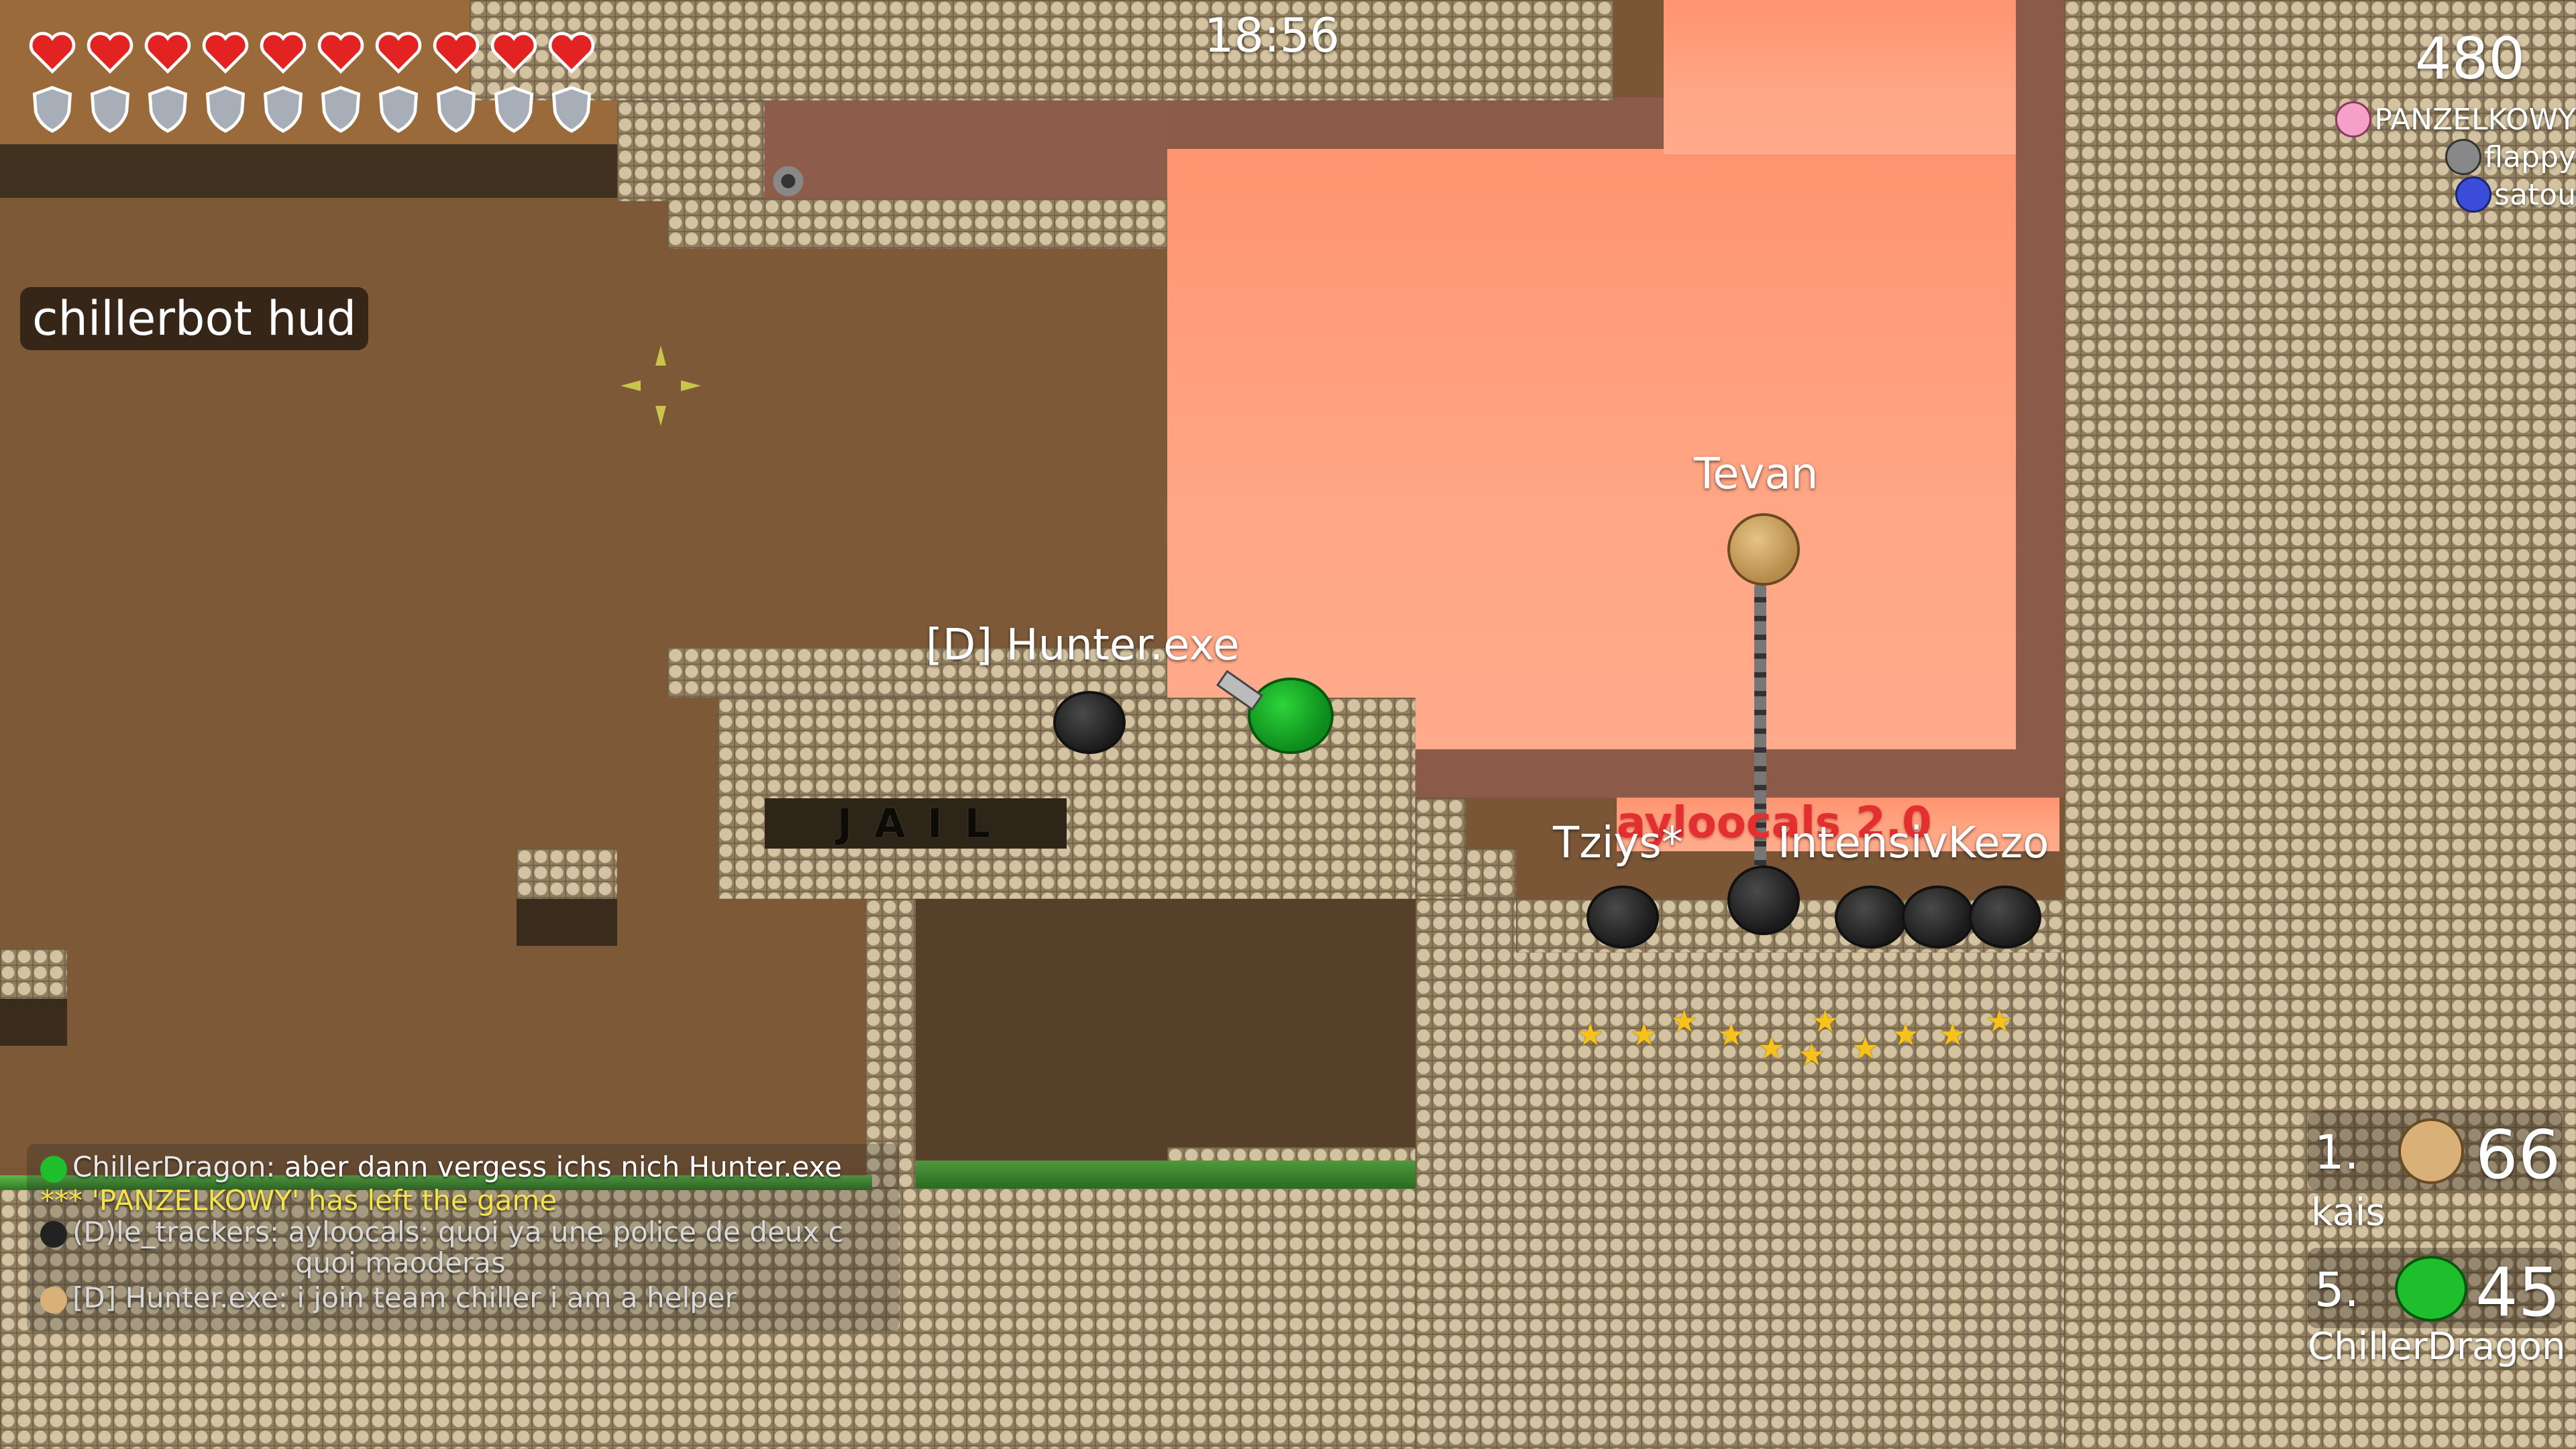  Describe the element at coordinates (1083, 645) in the screenshot. I see `player-name-hunter: [D] Hunter.exe` at that location.